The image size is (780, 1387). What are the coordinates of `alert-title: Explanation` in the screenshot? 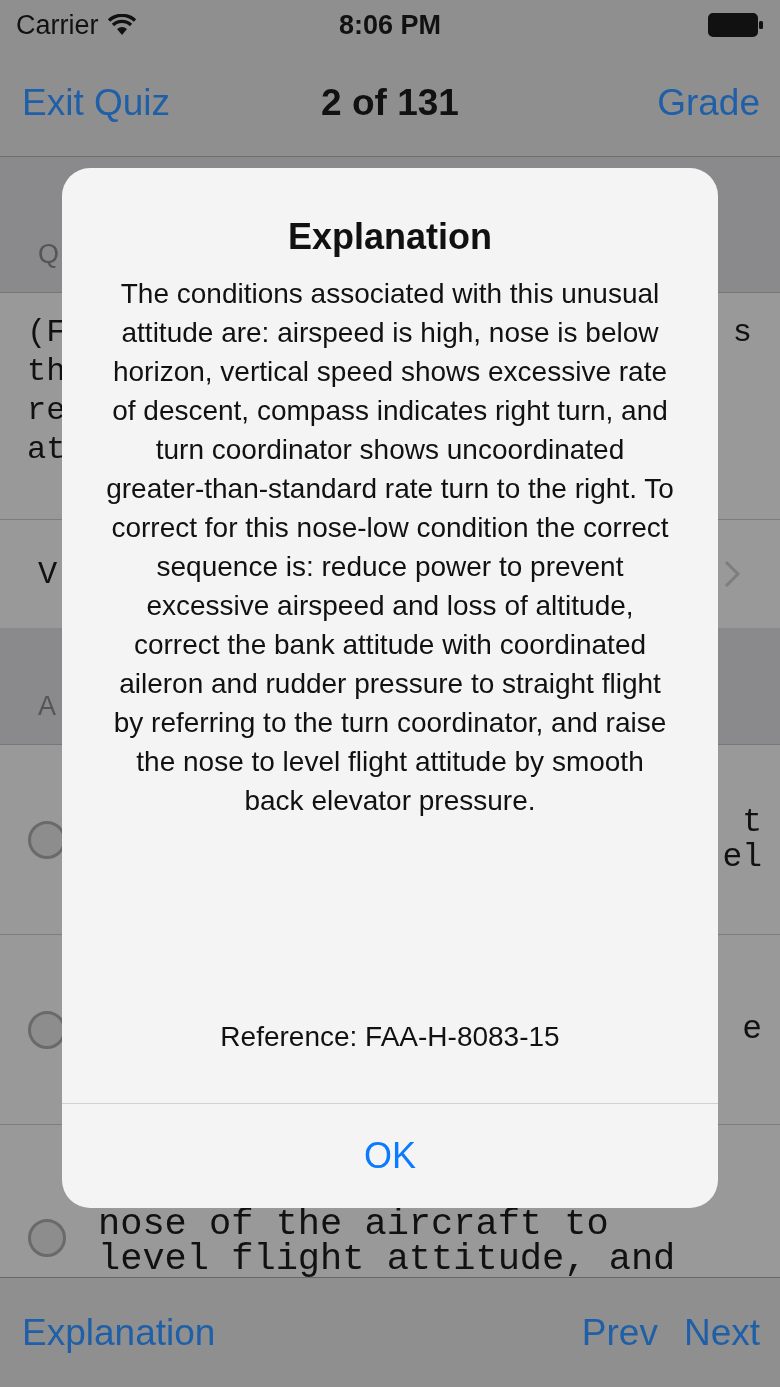 It's located at (390, 237).